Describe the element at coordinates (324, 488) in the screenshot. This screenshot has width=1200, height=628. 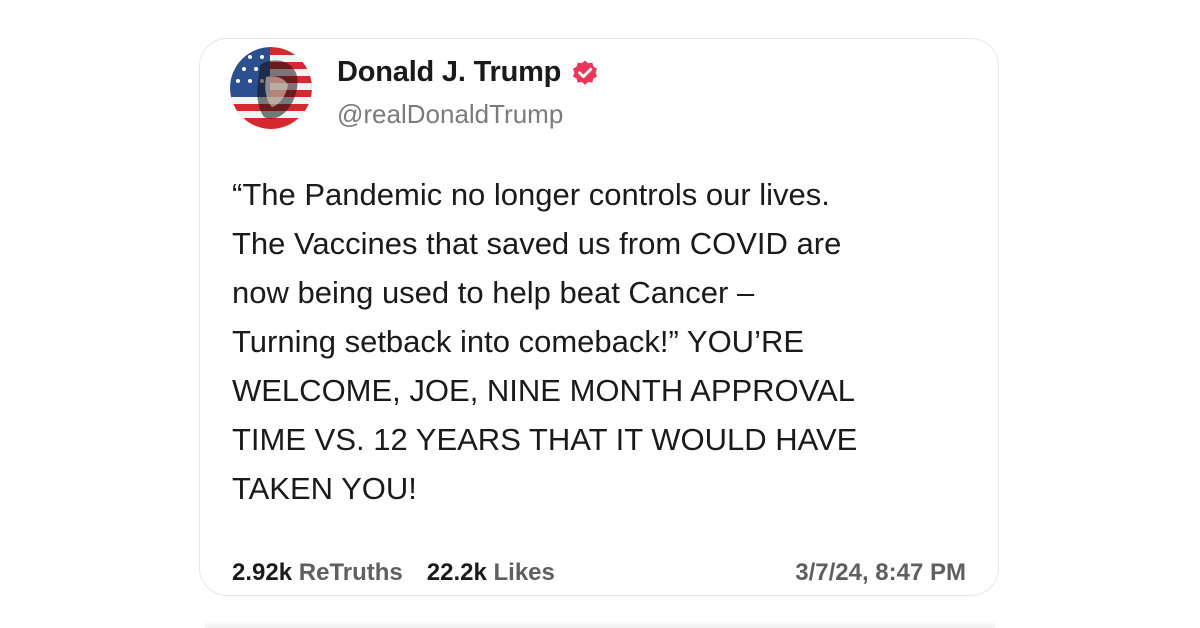
I see `post-text-line: TAKEN YOU!` at that location.